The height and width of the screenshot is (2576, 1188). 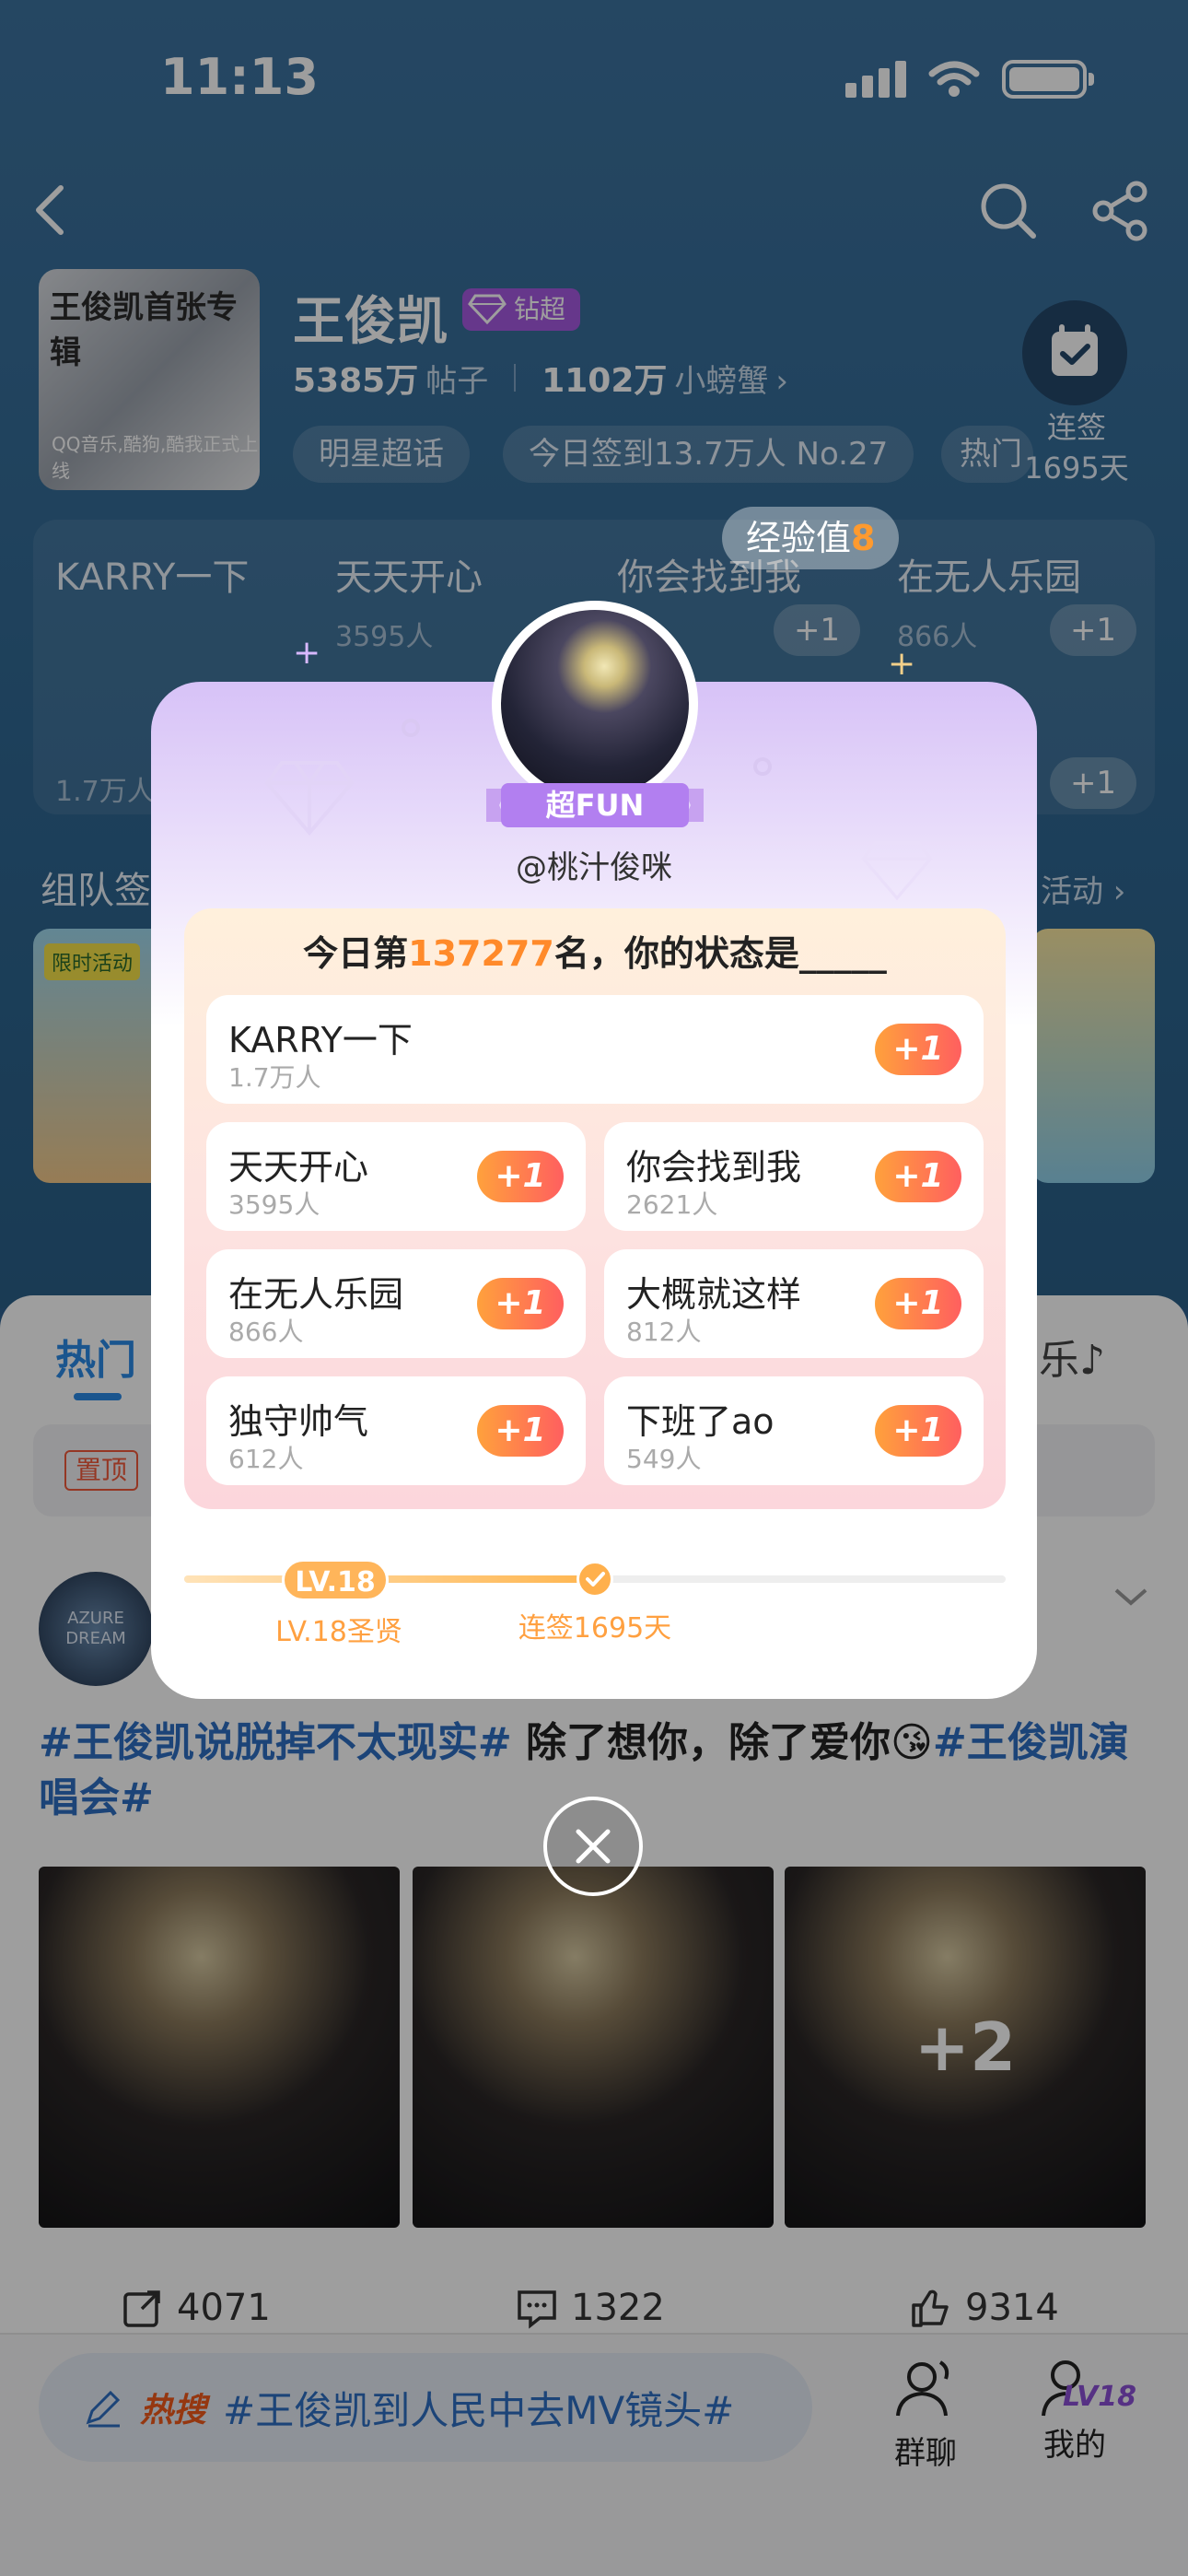 I want to click on option-count: 3595人, so click(x=274, y=1204).